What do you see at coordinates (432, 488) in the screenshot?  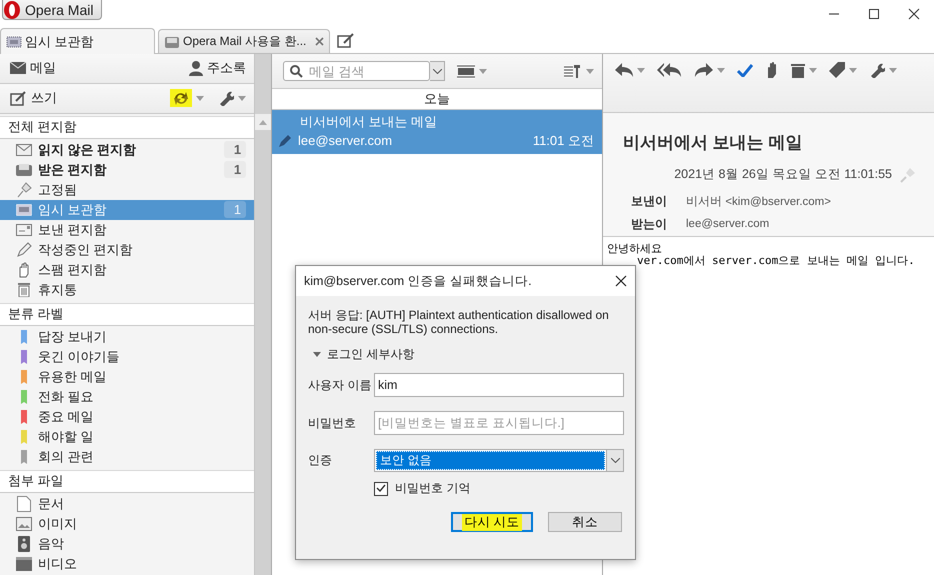 I see `checkbox-label: 비밀번호 기억` at bounding box center [432, 488].